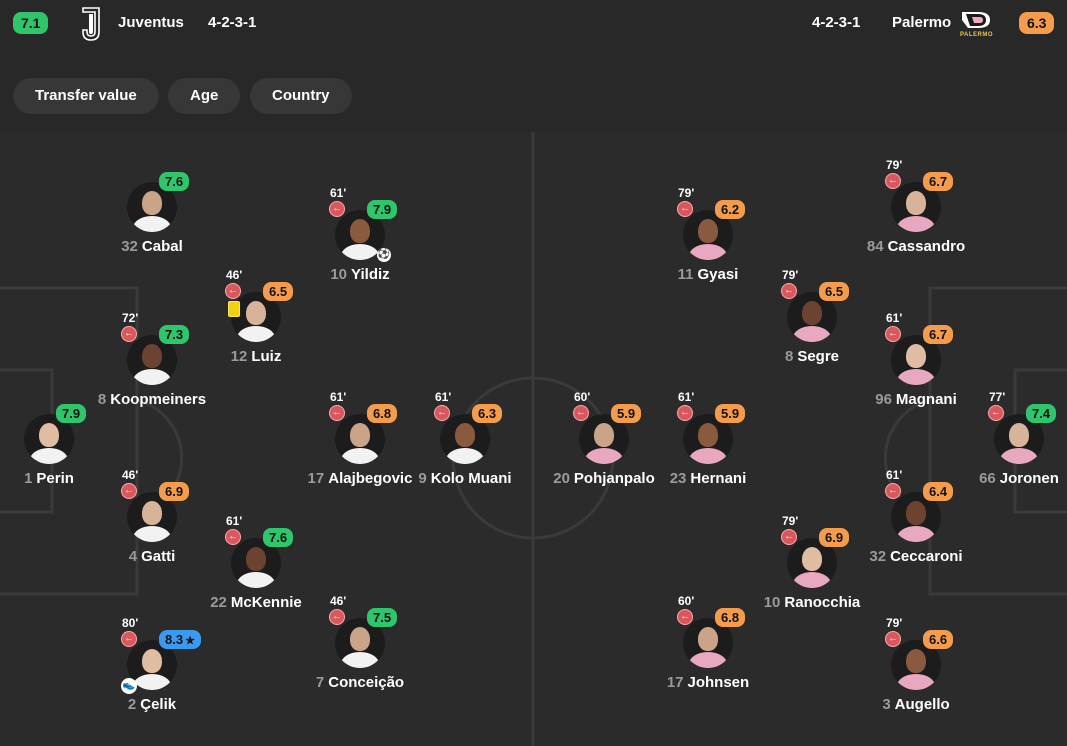 The height and width of the screenshot is (746, 1067). I want to click on player-card: 6.8 60' ← 17 Johnsen, so click(708, 661).